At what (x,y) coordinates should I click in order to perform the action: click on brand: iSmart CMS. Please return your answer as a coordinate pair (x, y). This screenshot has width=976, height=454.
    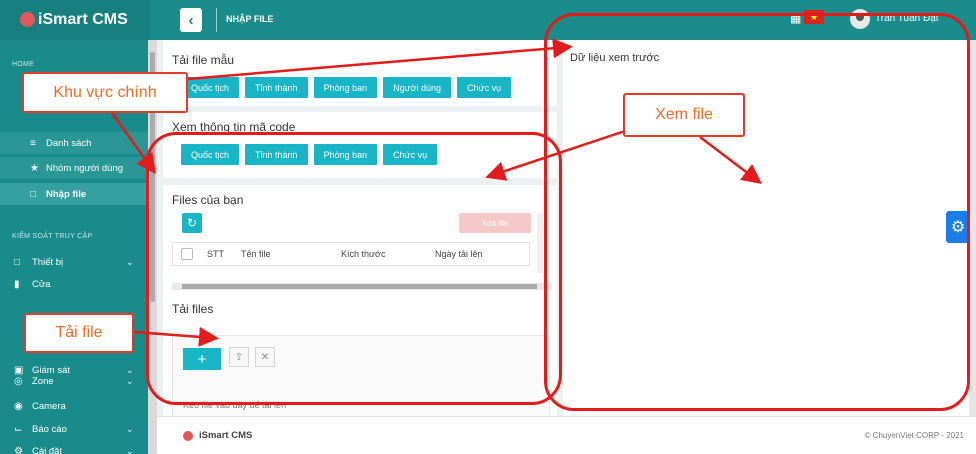
    Looking at the image, I should click on (75, 20).